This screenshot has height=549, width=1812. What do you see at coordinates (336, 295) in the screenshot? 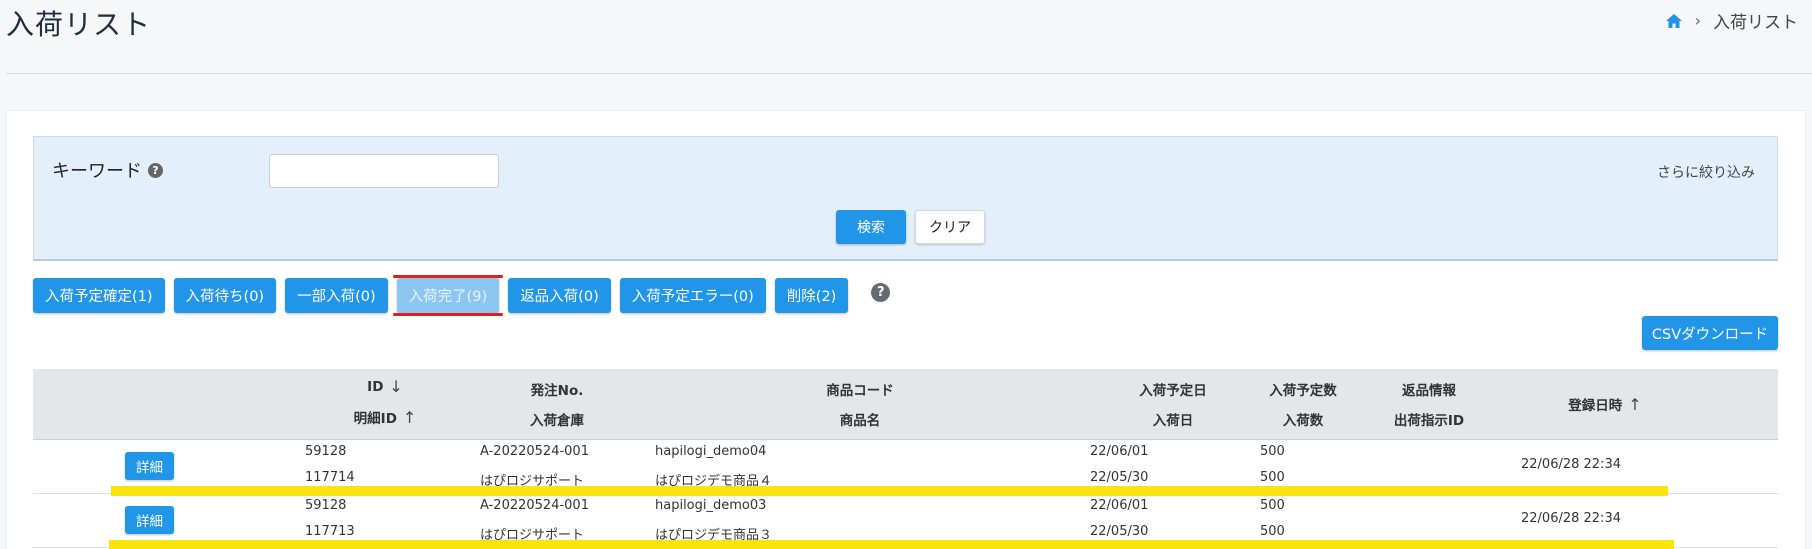
I see `filter-partial: 一部入荷(0)` at bounding box center [336, 295].